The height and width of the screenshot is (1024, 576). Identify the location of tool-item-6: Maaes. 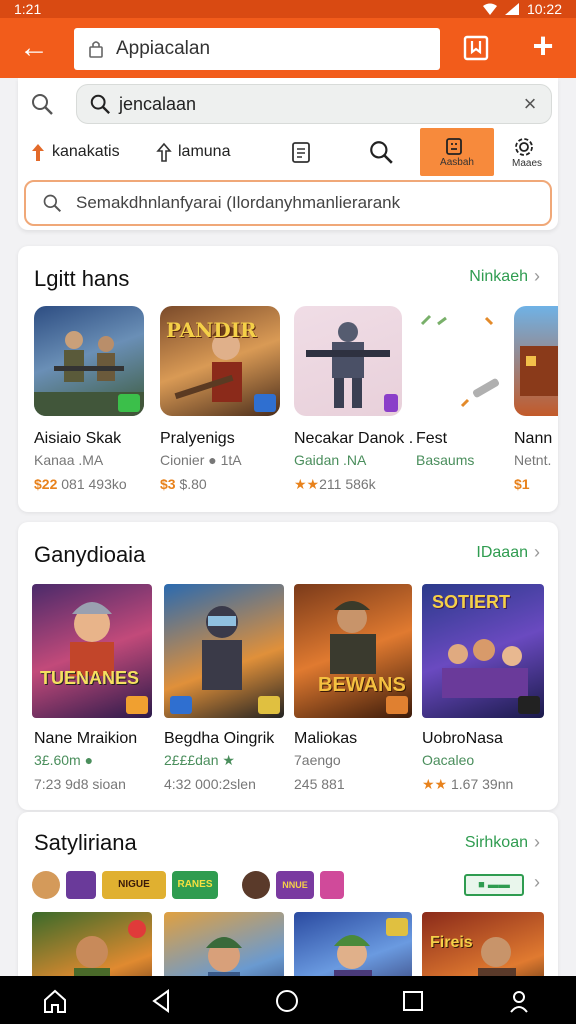
(527, 152).